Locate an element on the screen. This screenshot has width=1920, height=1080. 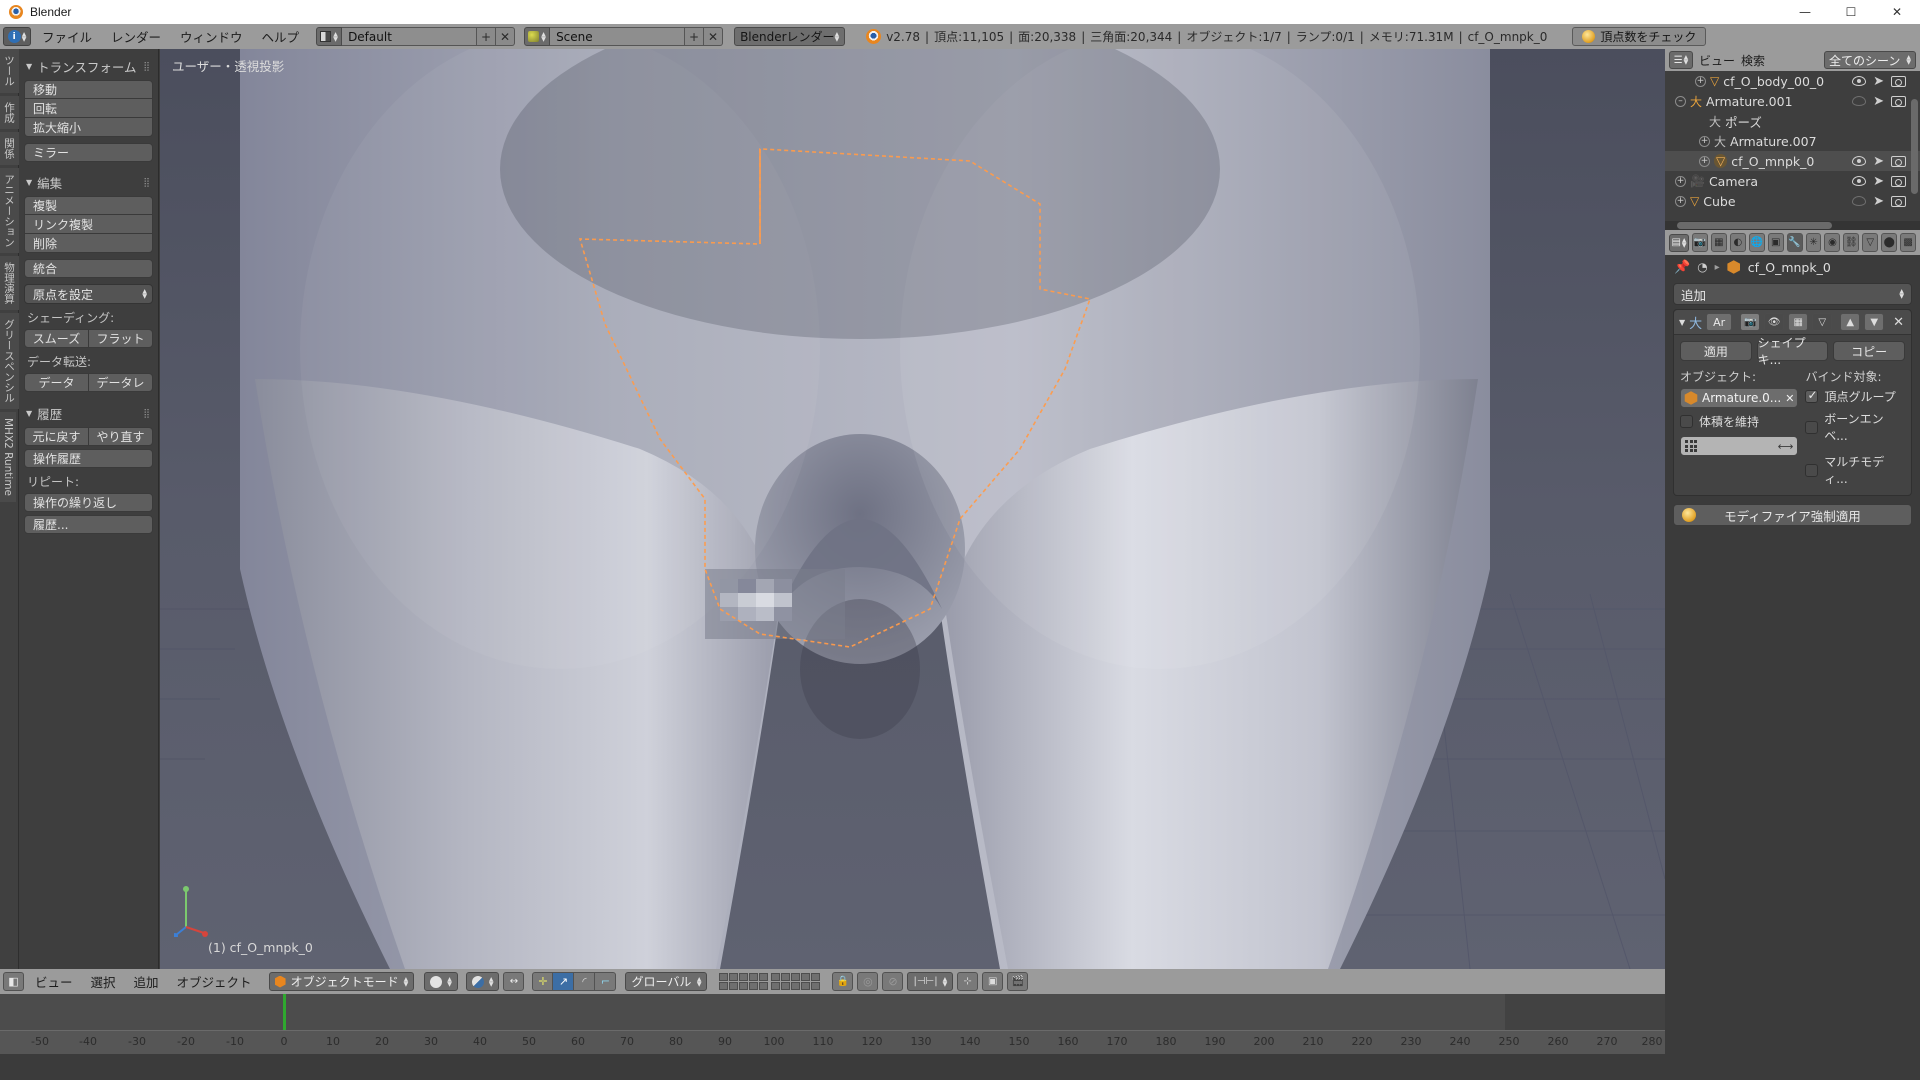
close-icon: ✕ is located at coordinates (1898, 322).